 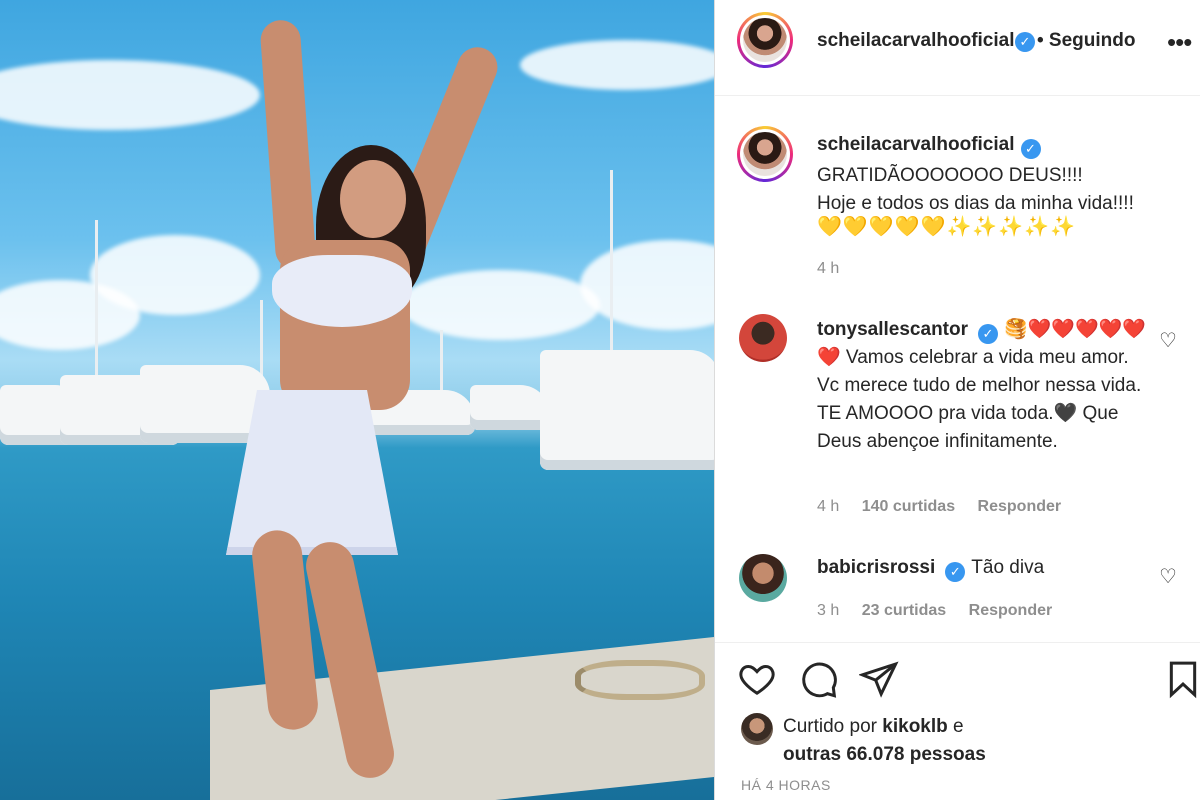 What do you see at coordinates (892, 329) in the screenshot?
I see `comment-username: tonysallescantor` at bounding box center [892, 329].